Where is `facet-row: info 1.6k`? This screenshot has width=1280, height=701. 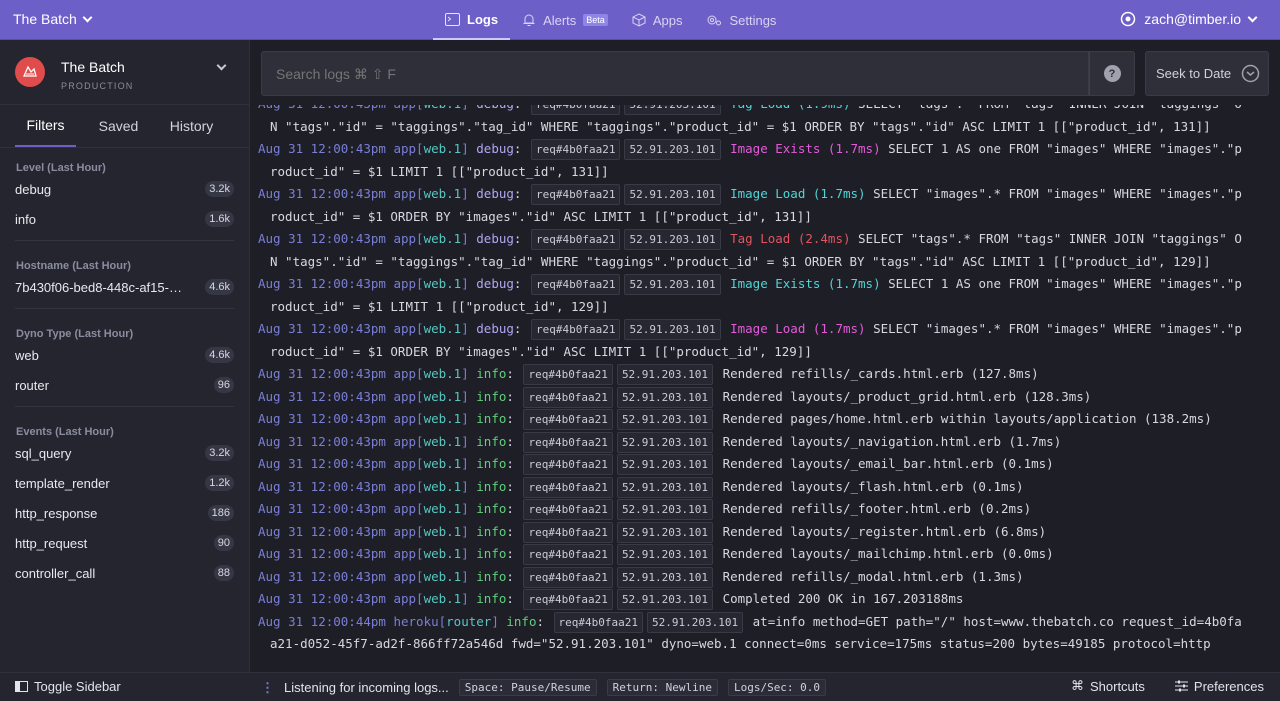 facet-row: info 1.6k is located at coordinates (124, 219).